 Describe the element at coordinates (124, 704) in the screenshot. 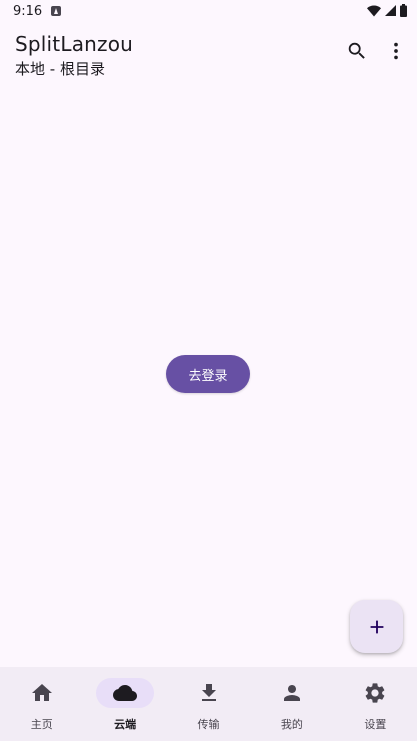

I see `nav-item-cloud: 云端` at that location.